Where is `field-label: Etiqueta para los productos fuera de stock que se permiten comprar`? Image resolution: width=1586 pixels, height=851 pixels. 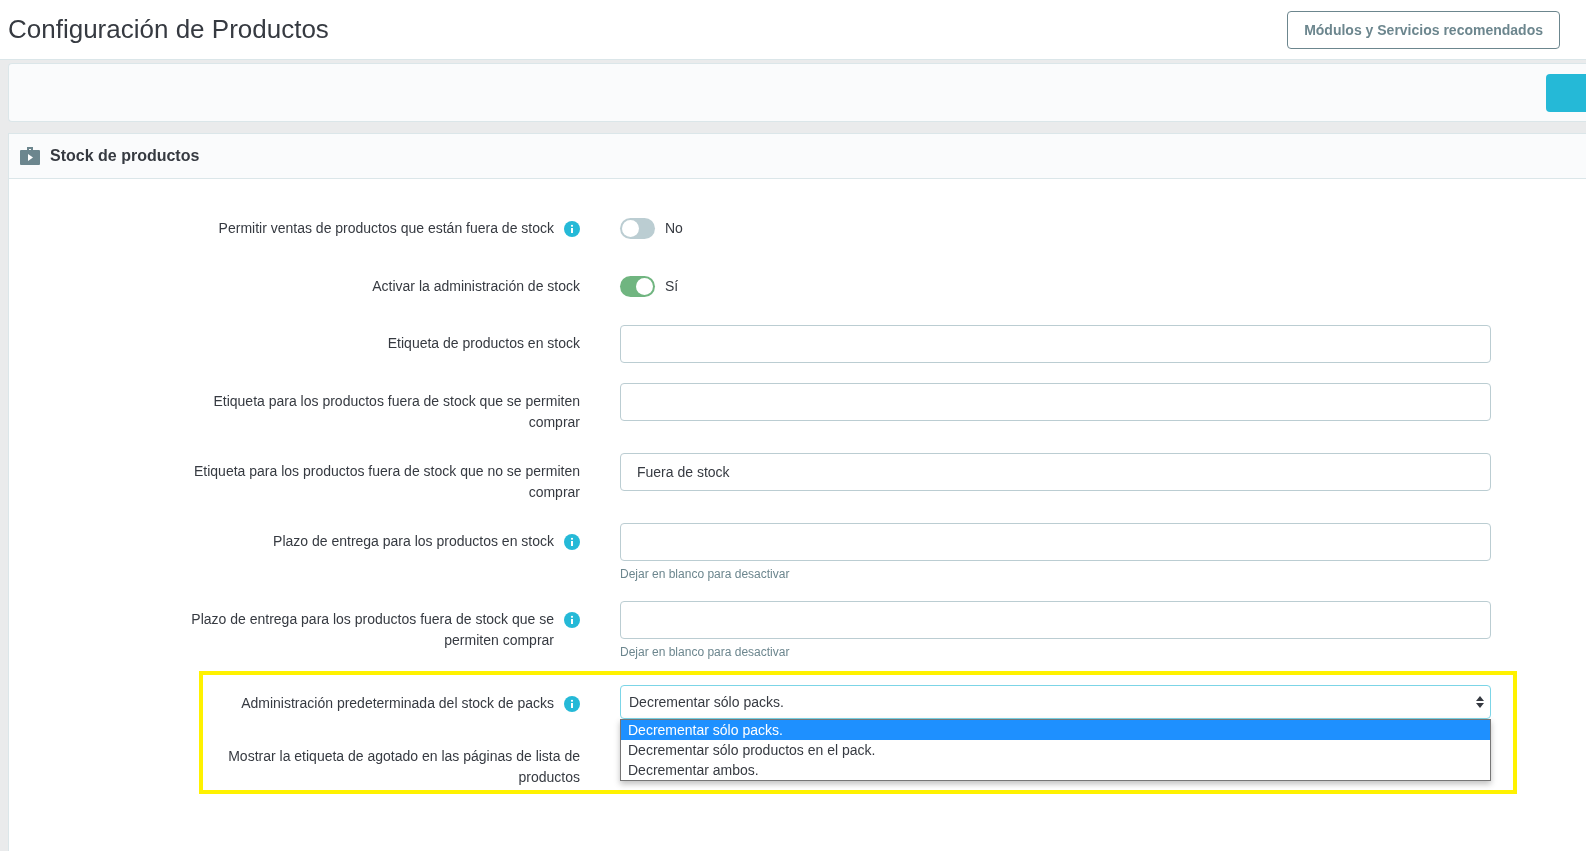
field-label: Etiqueta para los productos fuera de stock que se permiten comprar is located at coordinates (396, 412).